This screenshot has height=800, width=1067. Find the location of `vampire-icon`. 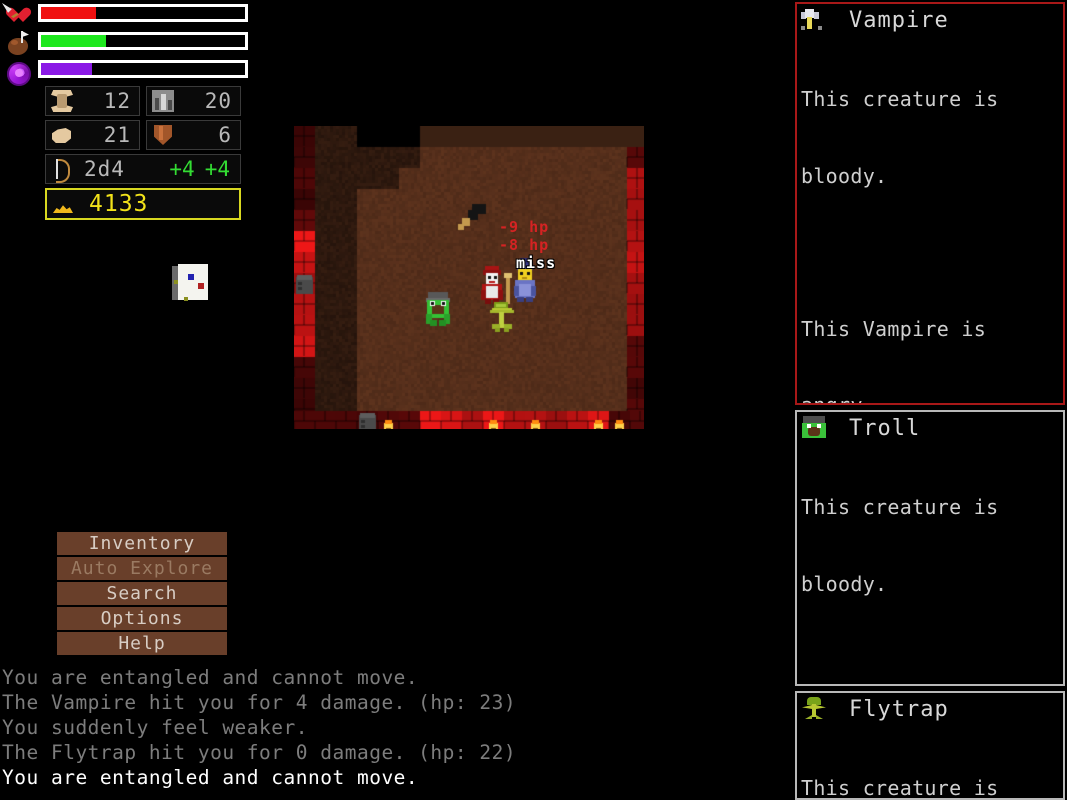

vampire-icon is located at coordinates (814, 20).